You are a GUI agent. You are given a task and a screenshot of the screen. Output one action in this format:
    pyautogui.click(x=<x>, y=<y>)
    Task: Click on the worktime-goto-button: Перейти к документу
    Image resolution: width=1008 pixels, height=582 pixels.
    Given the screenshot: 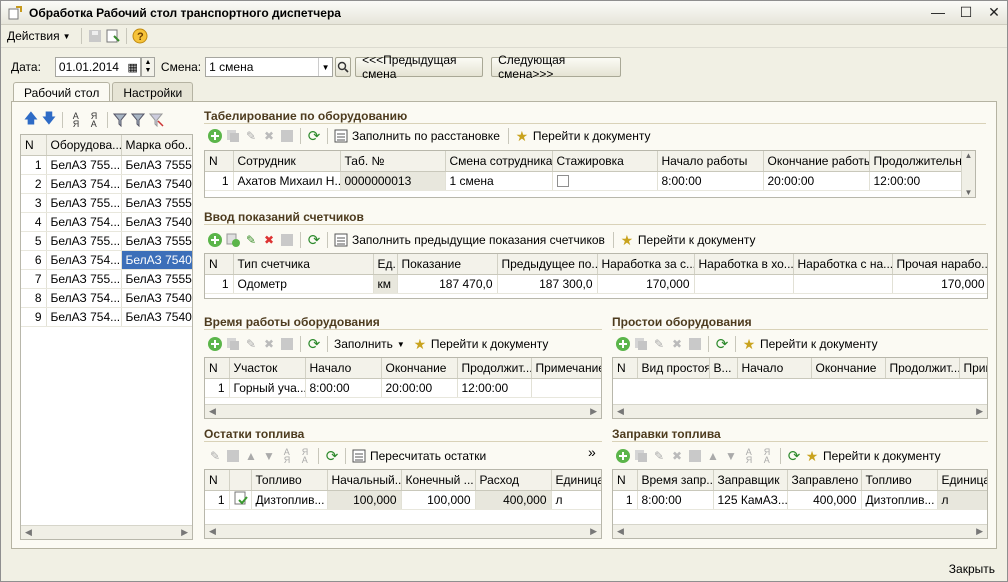 What is the action you would take?
    pyautogui.click(x=490, y=344)
    